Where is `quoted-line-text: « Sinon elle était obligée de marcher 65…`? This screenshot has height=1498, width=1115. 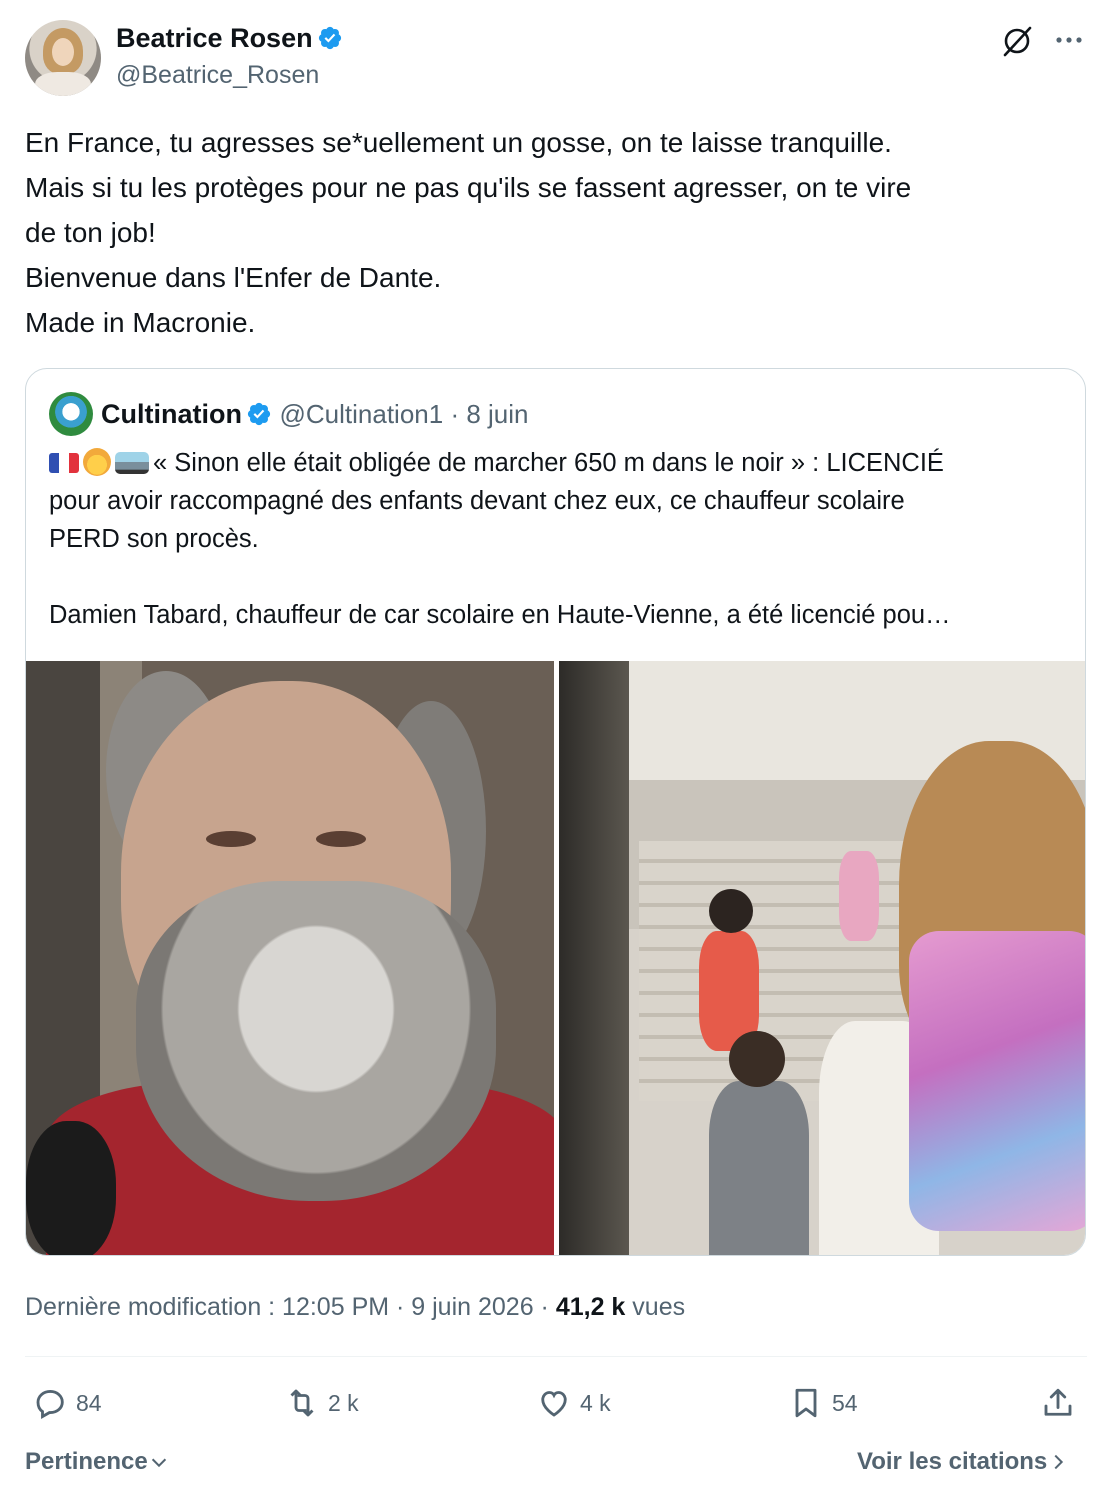 quoted-line-text: « Sinon elle était obligée de marcher 65… is located at coordinates (548, 463).